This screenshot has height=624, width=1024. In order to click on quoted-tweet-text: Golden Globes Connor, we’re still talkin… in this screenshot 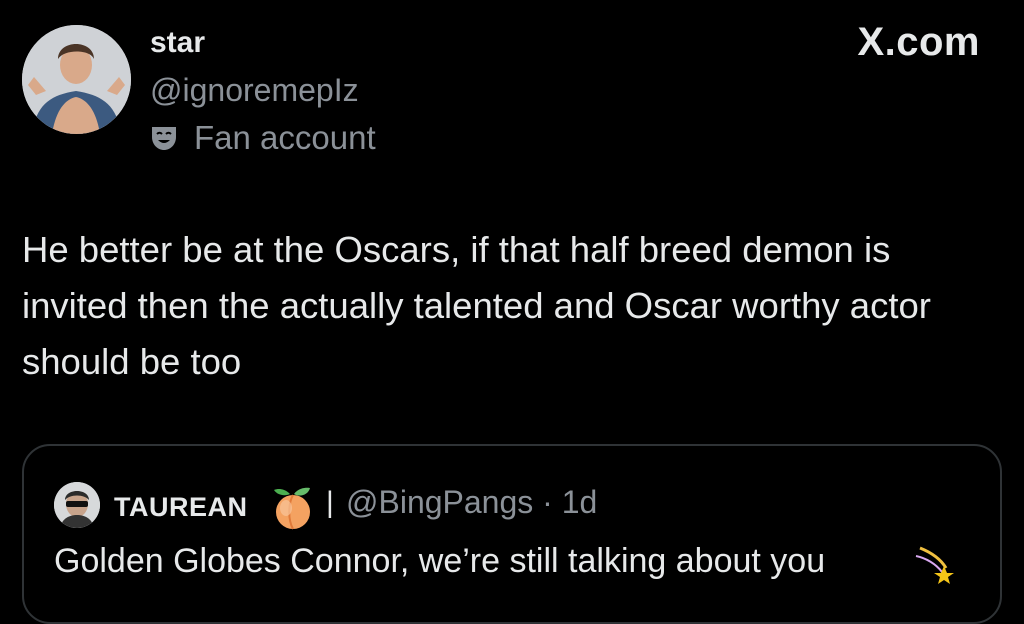, I will do `click(440, 561)`.